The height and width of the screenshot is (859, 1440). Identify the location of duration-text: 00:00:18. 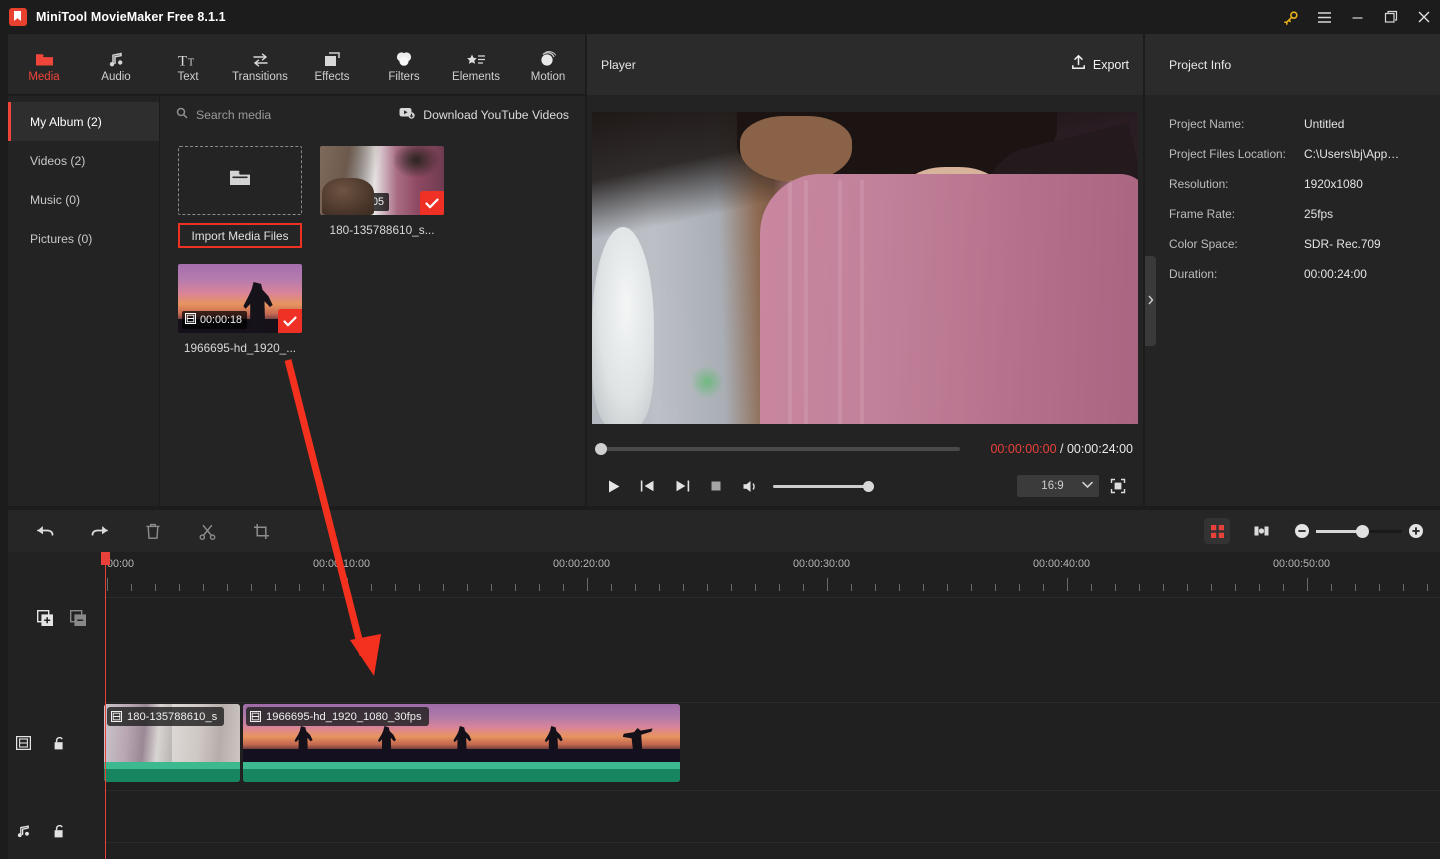
(221, 320).